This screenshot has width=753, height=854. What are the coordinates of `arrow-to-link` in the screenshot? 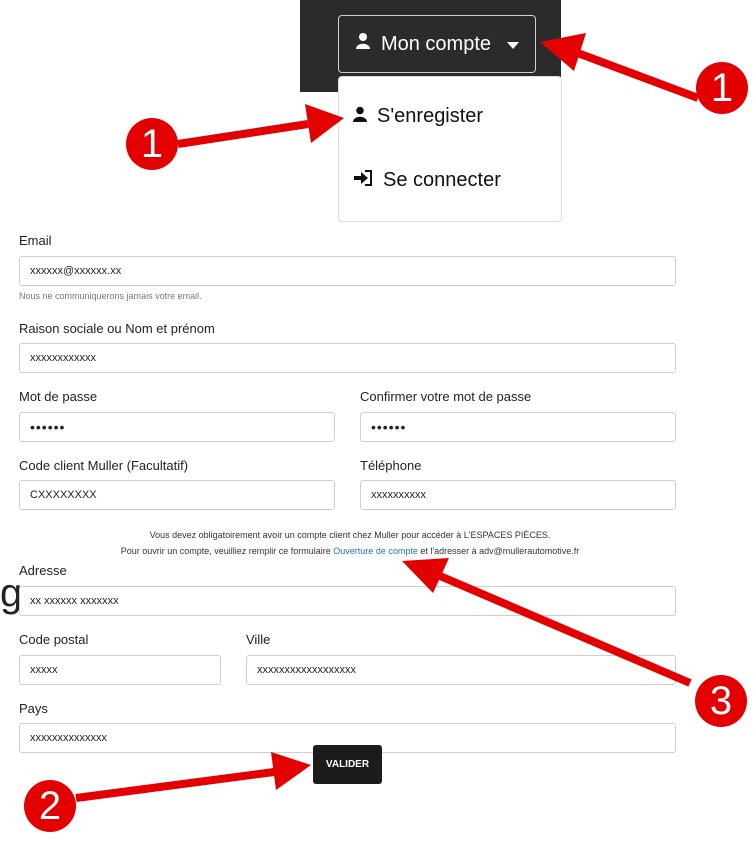 It's located at (565, 629).